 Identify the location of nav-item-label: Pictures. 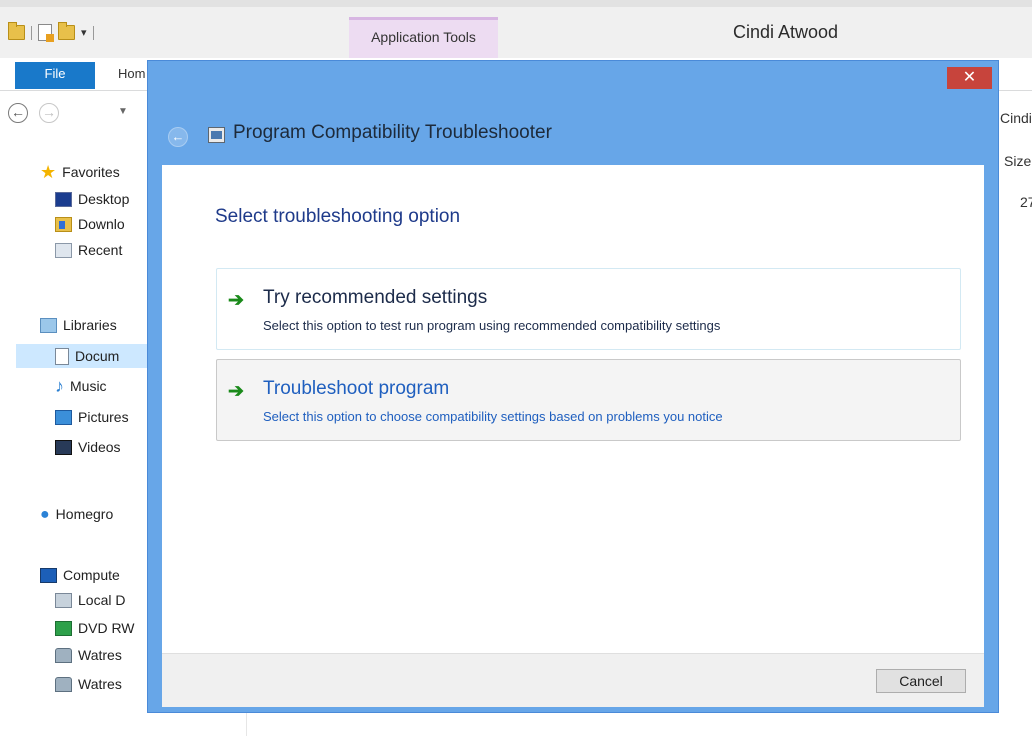
(103, 417).